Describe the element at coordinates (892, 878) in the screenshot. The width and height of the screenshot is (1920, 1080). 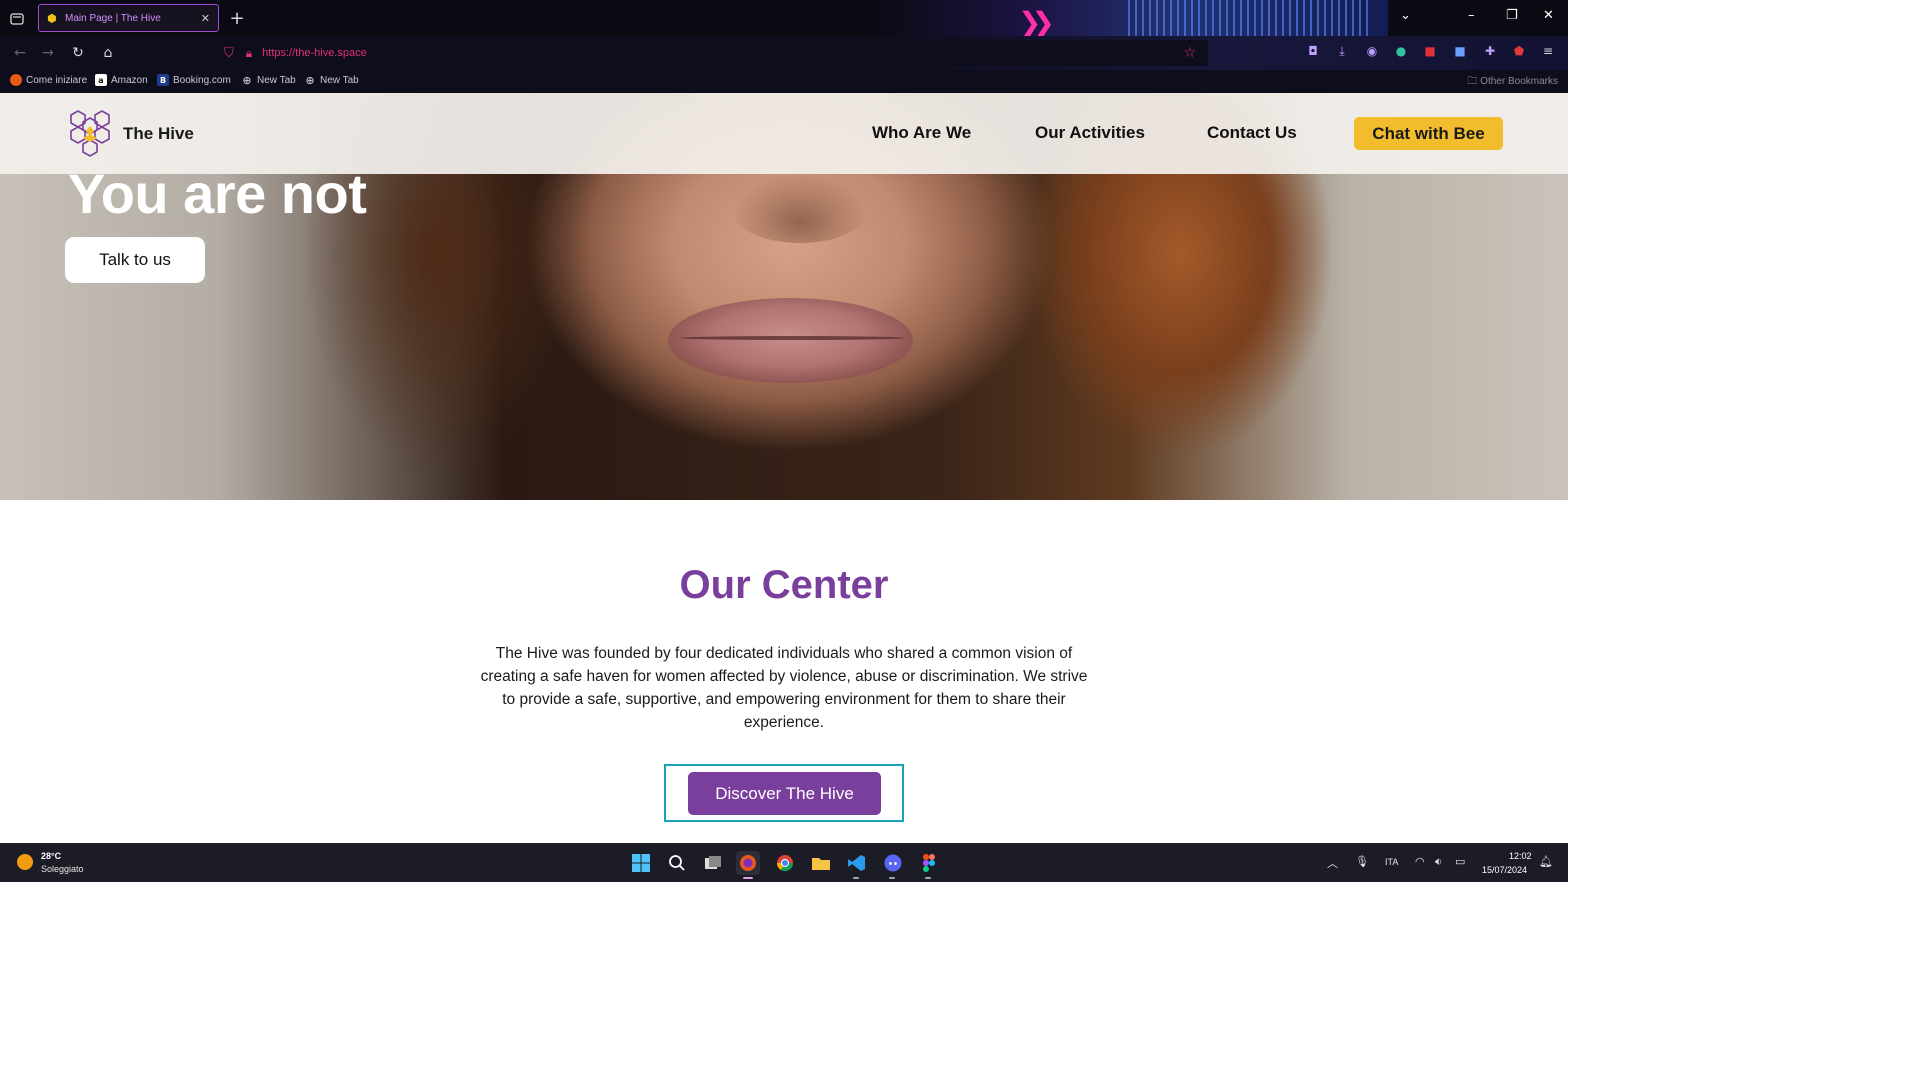
I see `discord-running-indicator` at that location.